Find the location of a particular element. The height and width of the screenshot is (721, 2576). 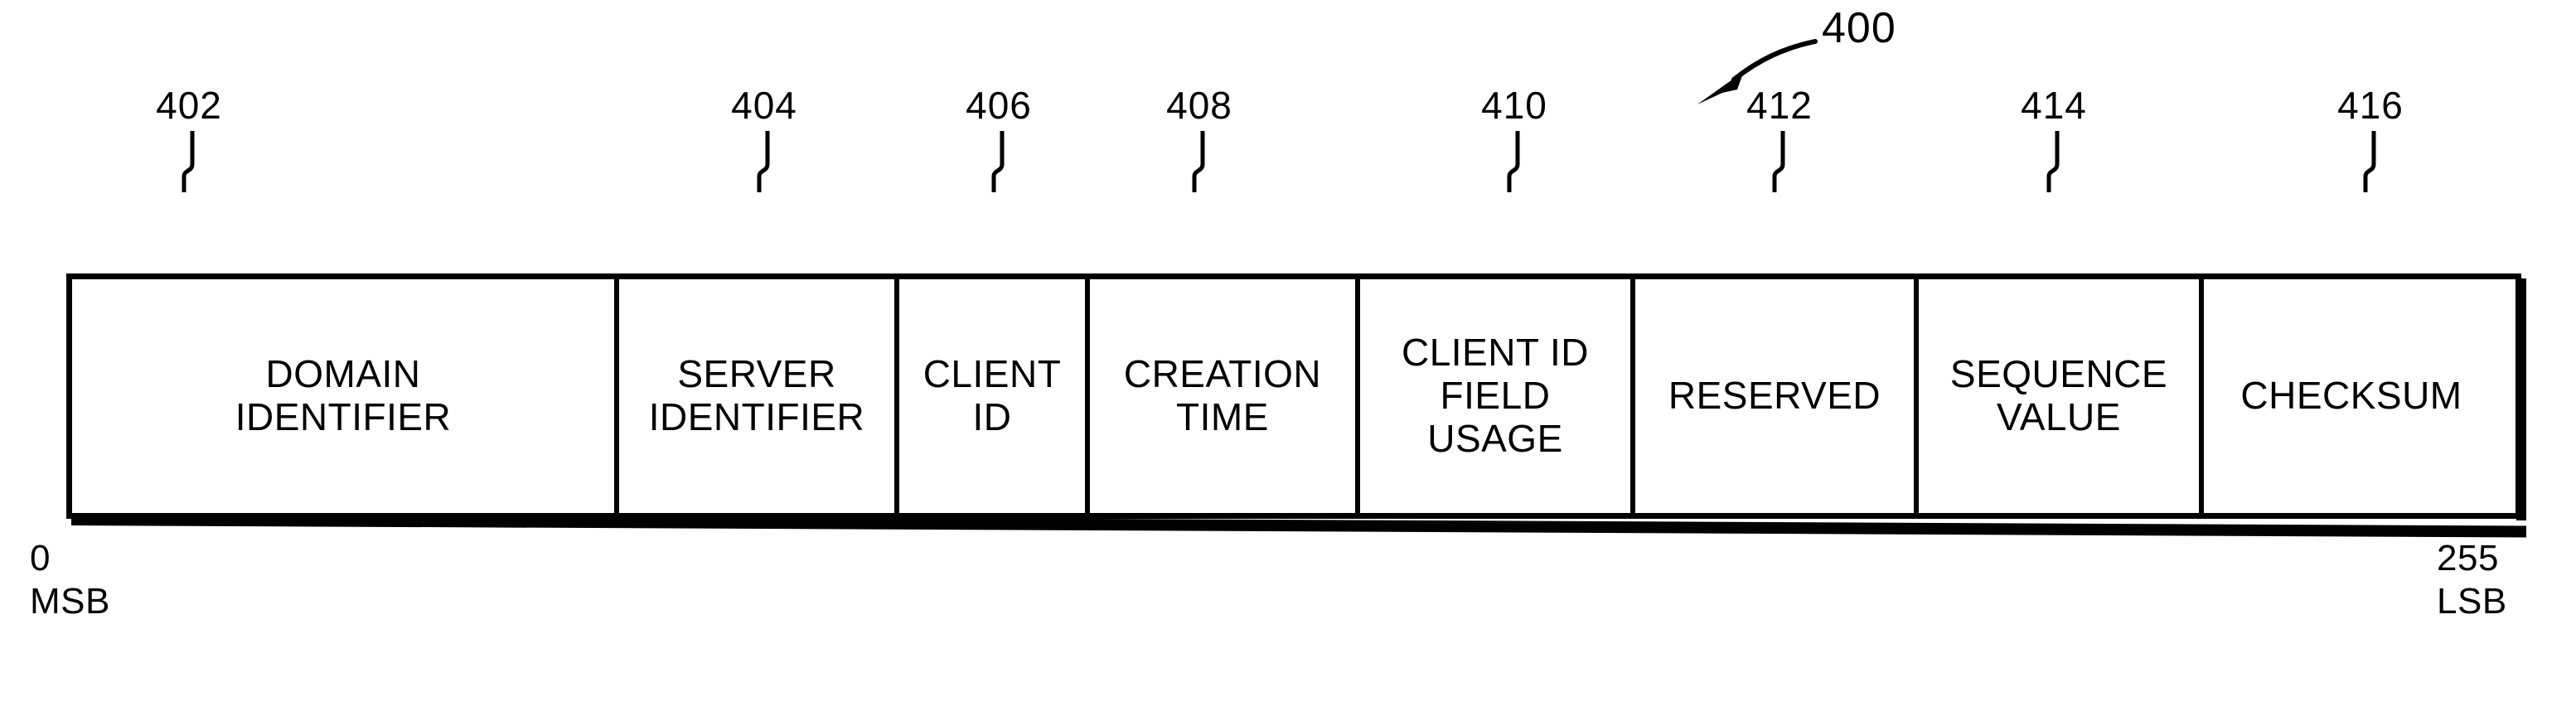

packet-field-domain-identifier: DOMAIN IDENTIFIER is located at coordinates (345, 396).